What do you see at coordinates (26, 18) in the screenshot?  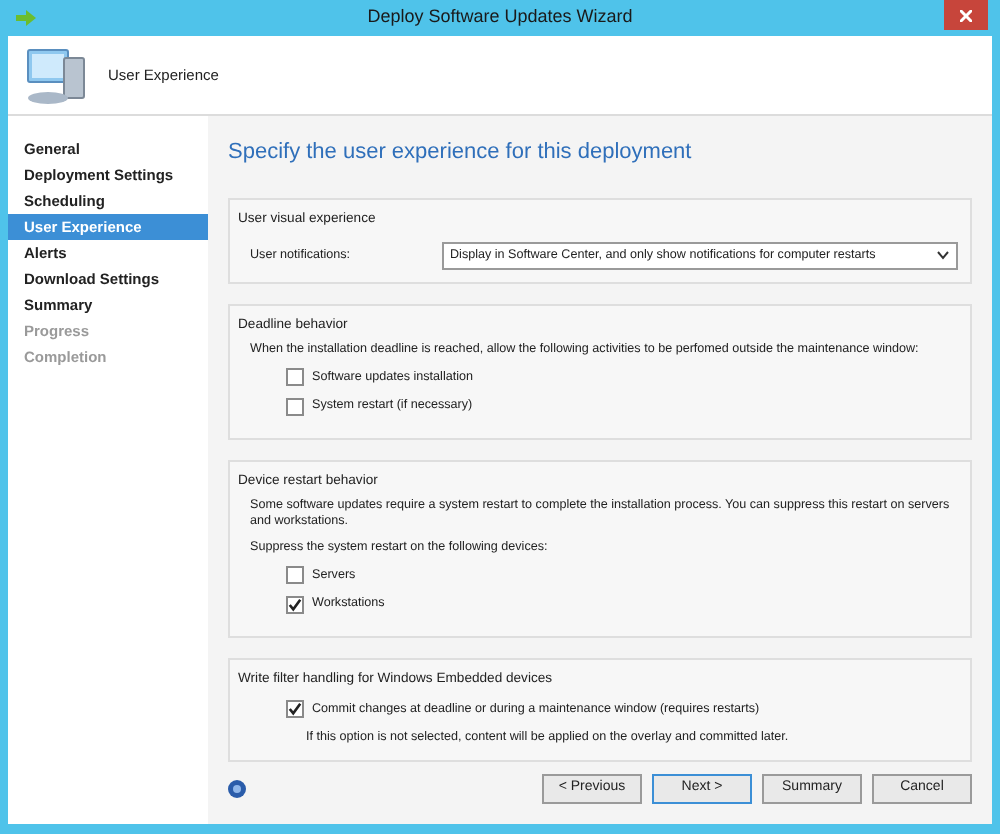 I see `arrow-icon` at bounding box center [26, 18].